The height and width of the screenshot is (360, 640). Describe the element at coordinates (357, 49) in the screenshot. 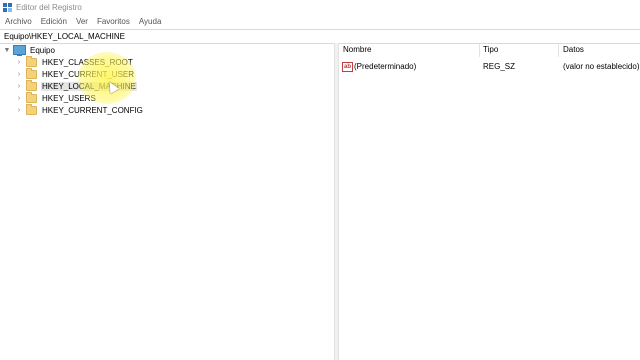

I see `column-header-nombre: Nombre` at that location.